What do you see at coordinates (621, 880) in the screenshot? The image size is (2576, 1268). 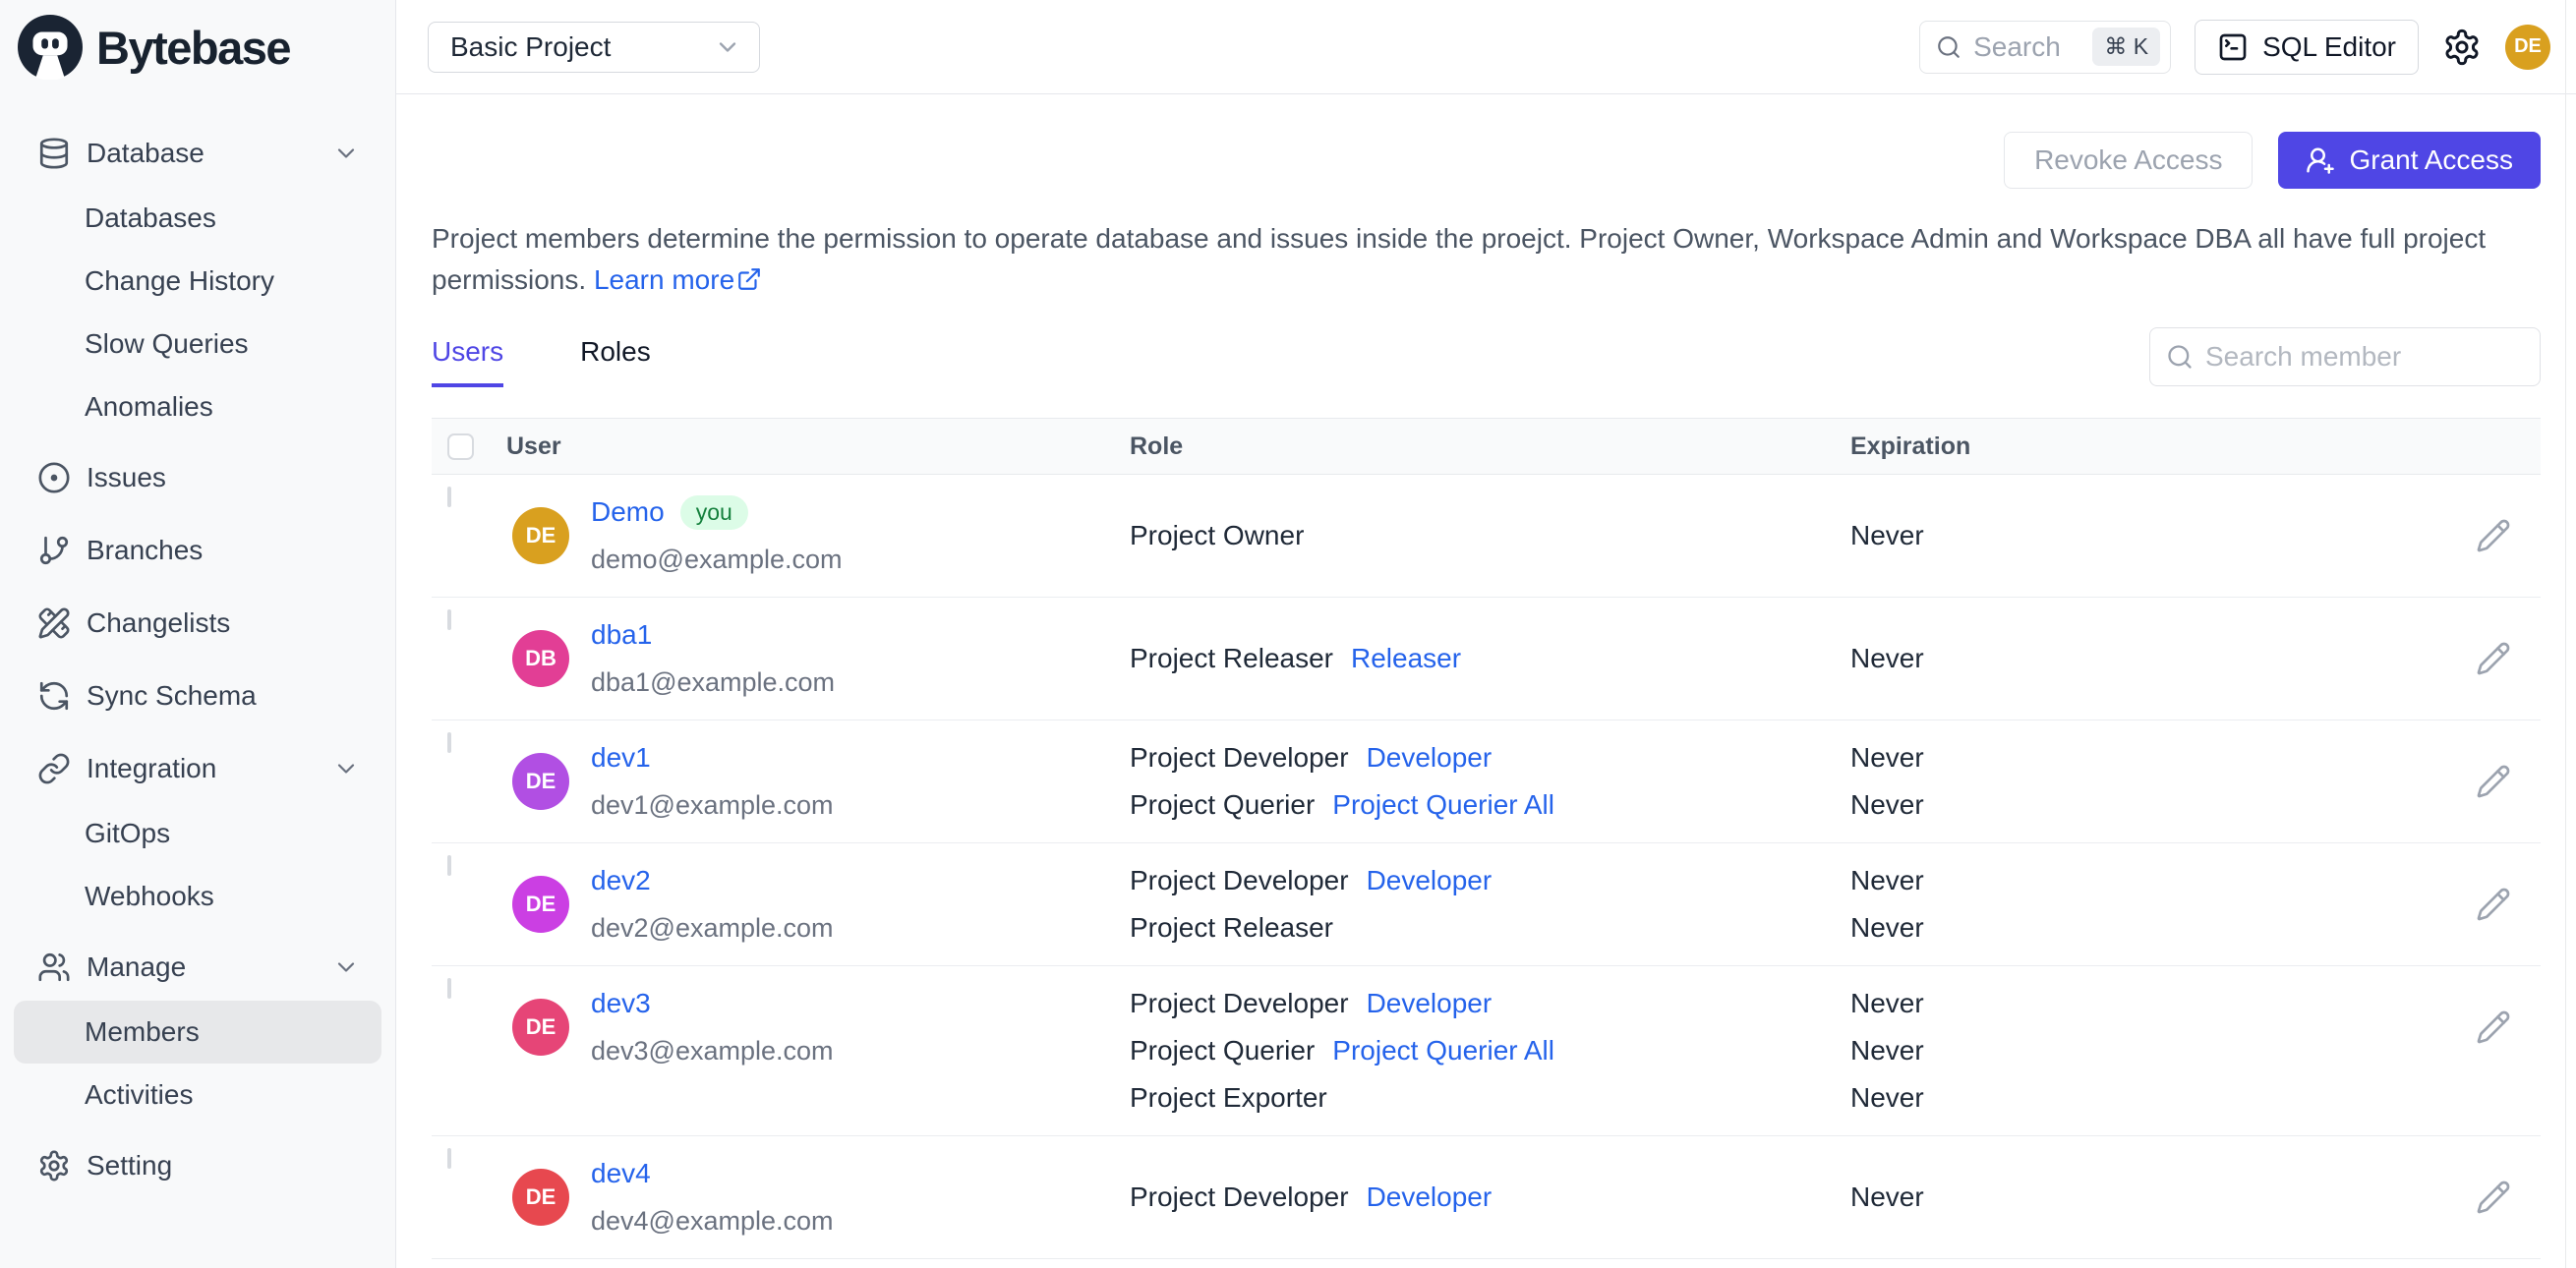 I see `member-name-link: dev2` at bounding box center [621, 880].